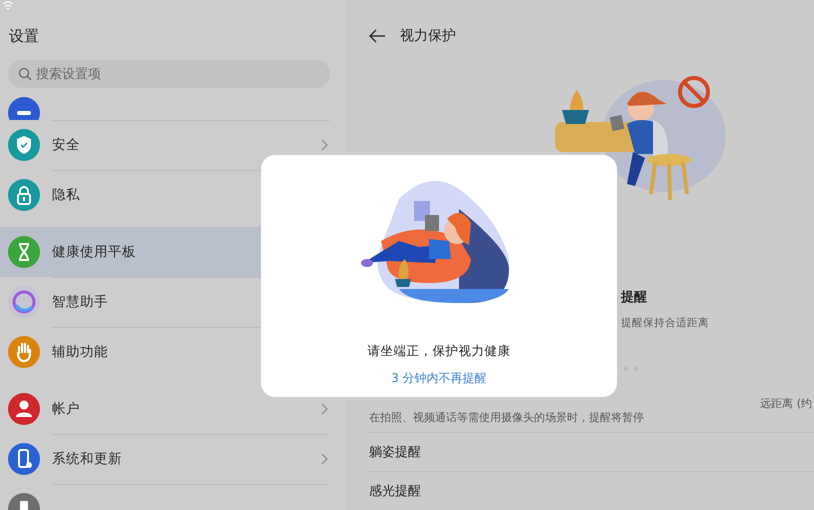  I want to click on wifi-icon, so click(8, 6).